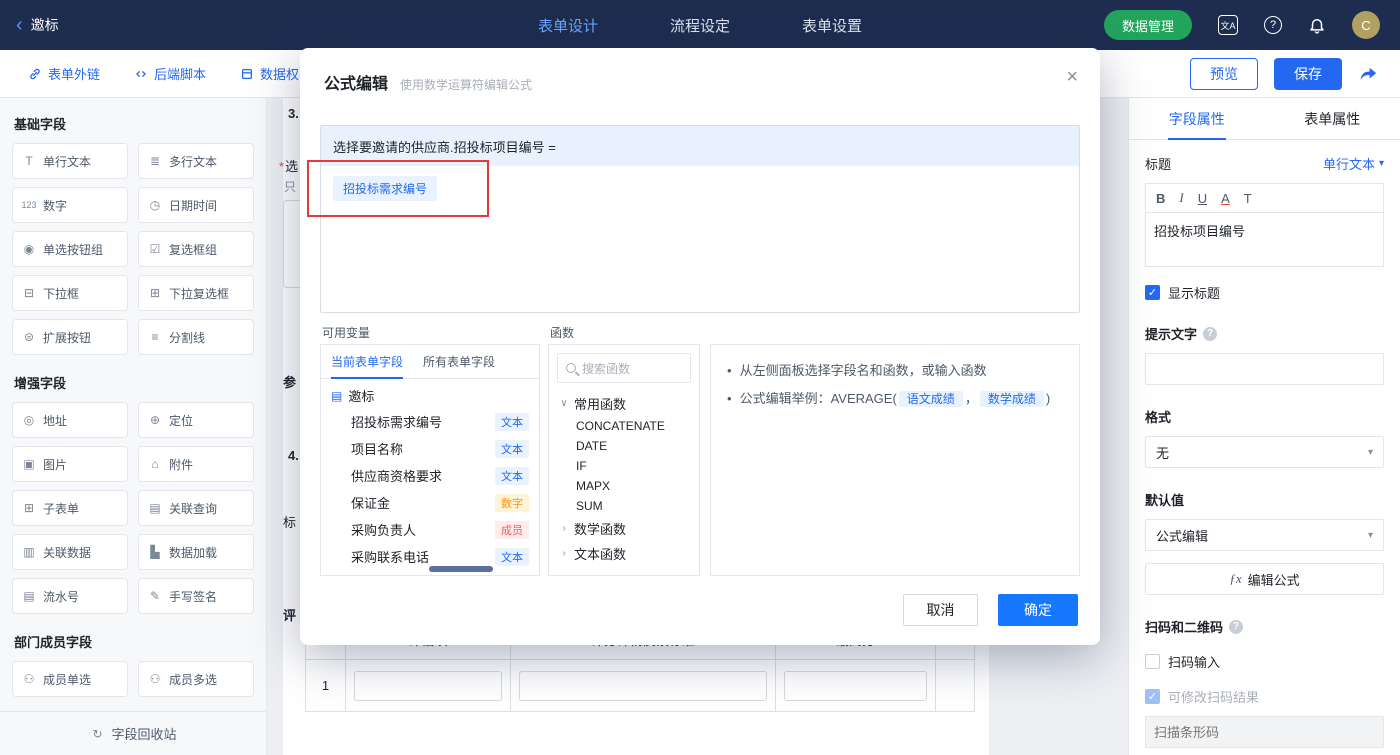 This screenshot has height=755, width=1400. I want to click on checkbox-checked-icon: ✓, so click(1152, 292).